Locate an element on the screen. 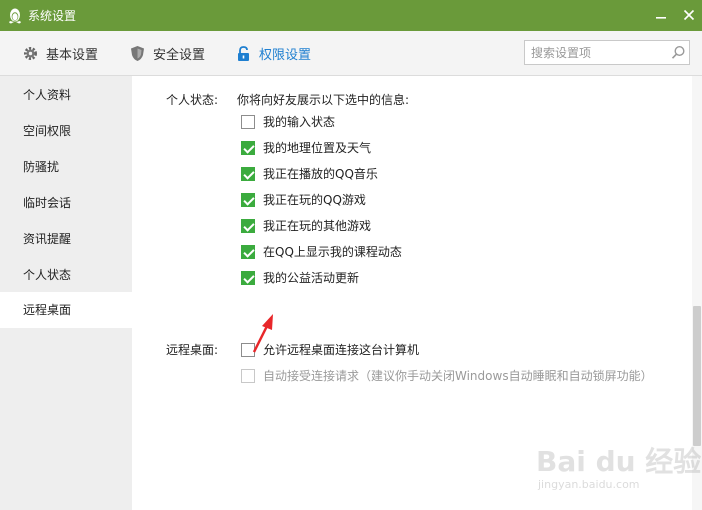  close-icon is located at coordinates (689, 15).